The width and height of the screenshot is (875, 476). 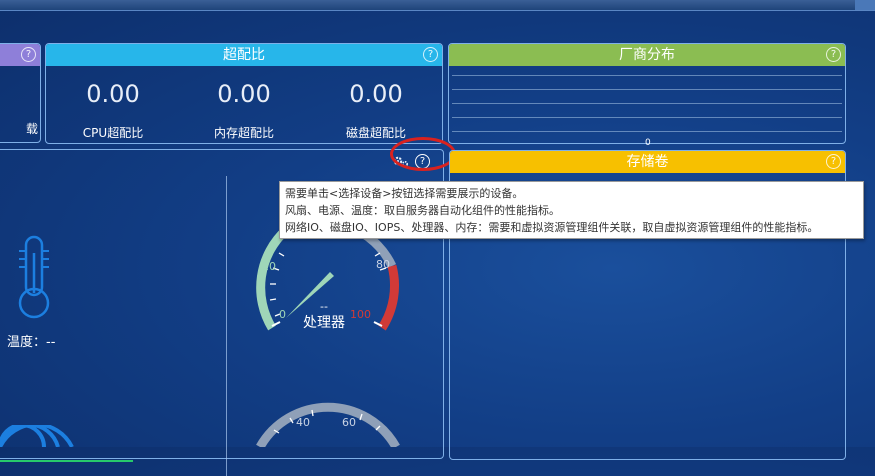 What do you see at coordinates (360, 314) in the screenshot?
I see `gauge-tick-label: 100` at bounding box center [360, 314].